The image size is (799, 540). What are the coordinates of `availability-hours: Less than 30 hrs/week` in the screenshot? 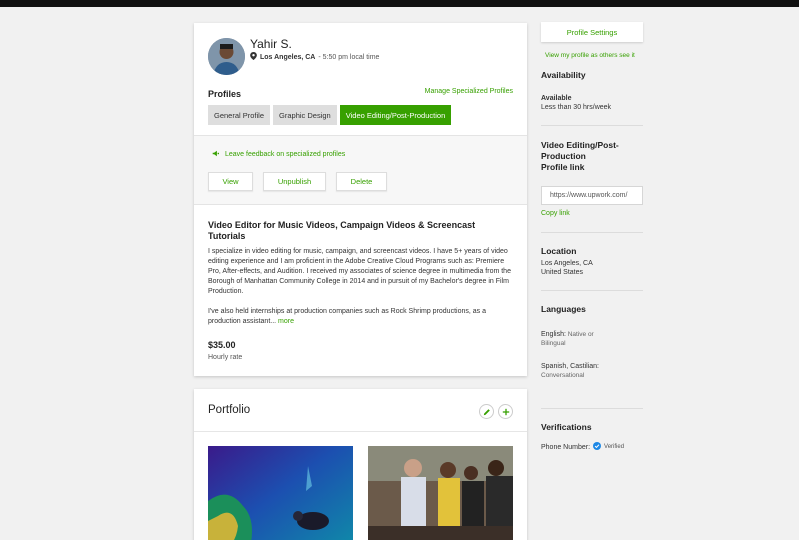 It's located at (576, 107).